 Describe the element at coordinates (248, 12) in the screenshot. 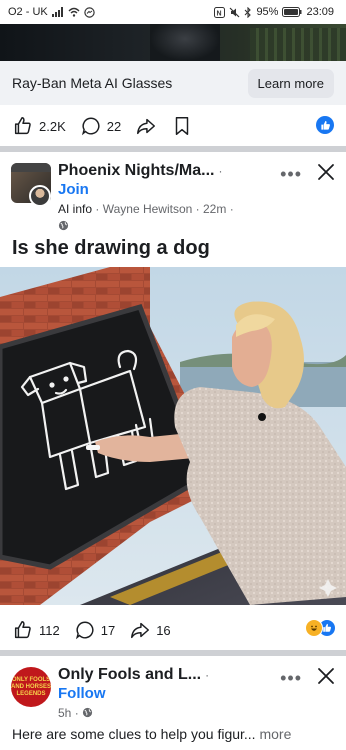

I see `bluetooth-icon` at that location.